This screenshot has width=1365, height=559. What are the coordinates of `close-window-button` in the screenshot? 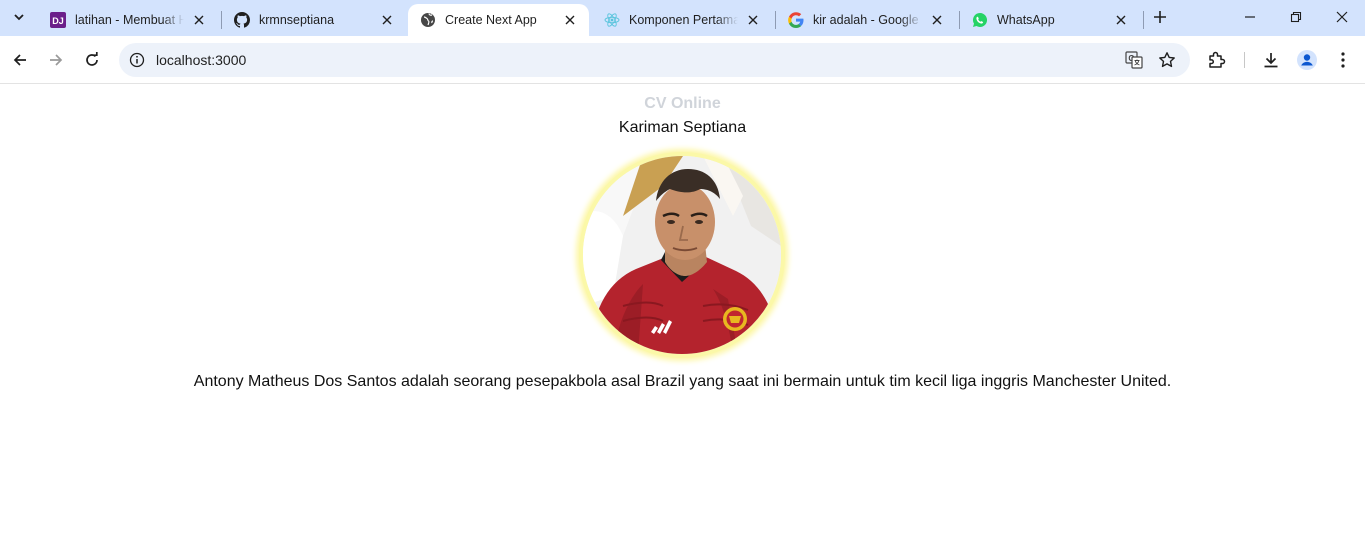 It's located at (1342, 17).